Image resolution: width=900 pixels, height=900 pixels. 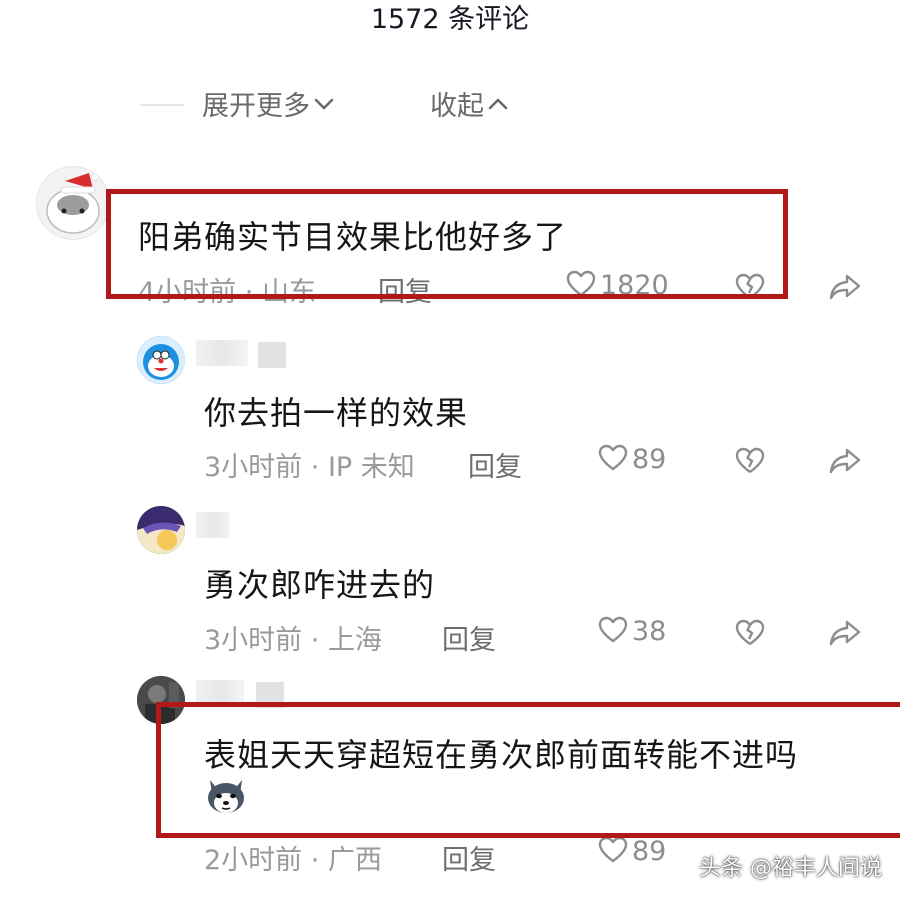 I want to click on comment-location: 山东, so click(x=288, y=292).